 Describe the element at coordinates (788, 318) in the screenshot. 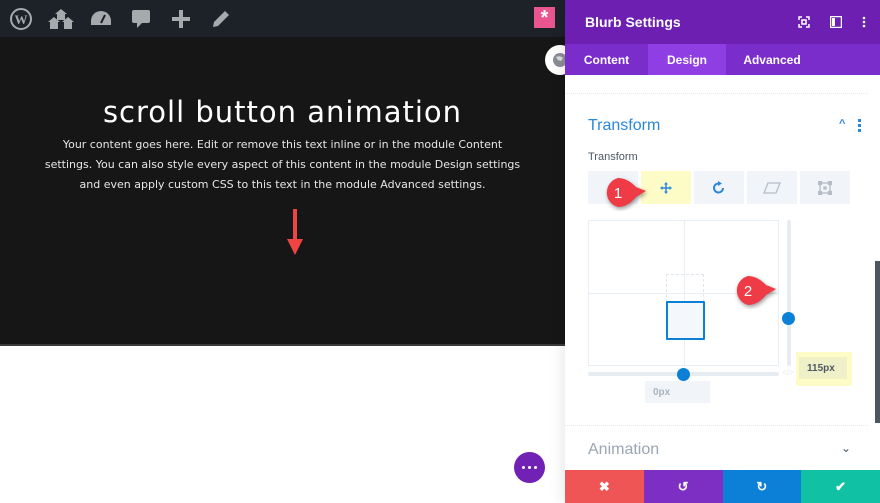

I see `translate-y-slider-handle` at that location.